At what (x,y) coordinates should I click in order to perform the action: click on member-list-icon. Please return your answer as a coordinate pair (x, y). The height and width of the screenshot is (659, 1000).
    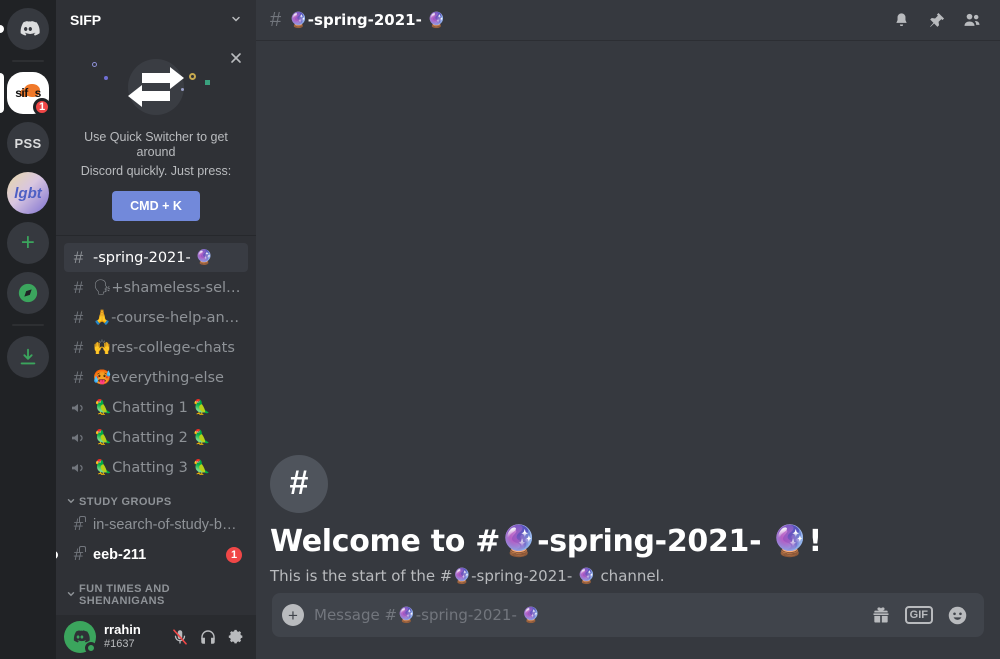
    Looking at the image, I should click on (972, 20).